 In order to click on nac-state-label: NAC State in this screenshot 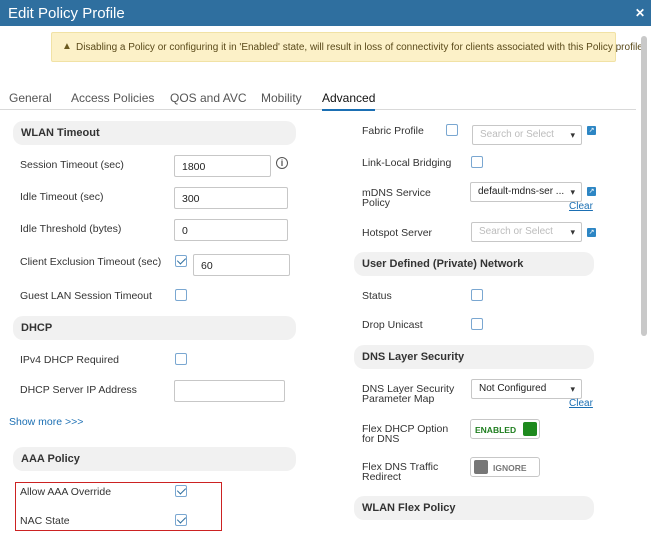, I will do `click(45, 521)`.